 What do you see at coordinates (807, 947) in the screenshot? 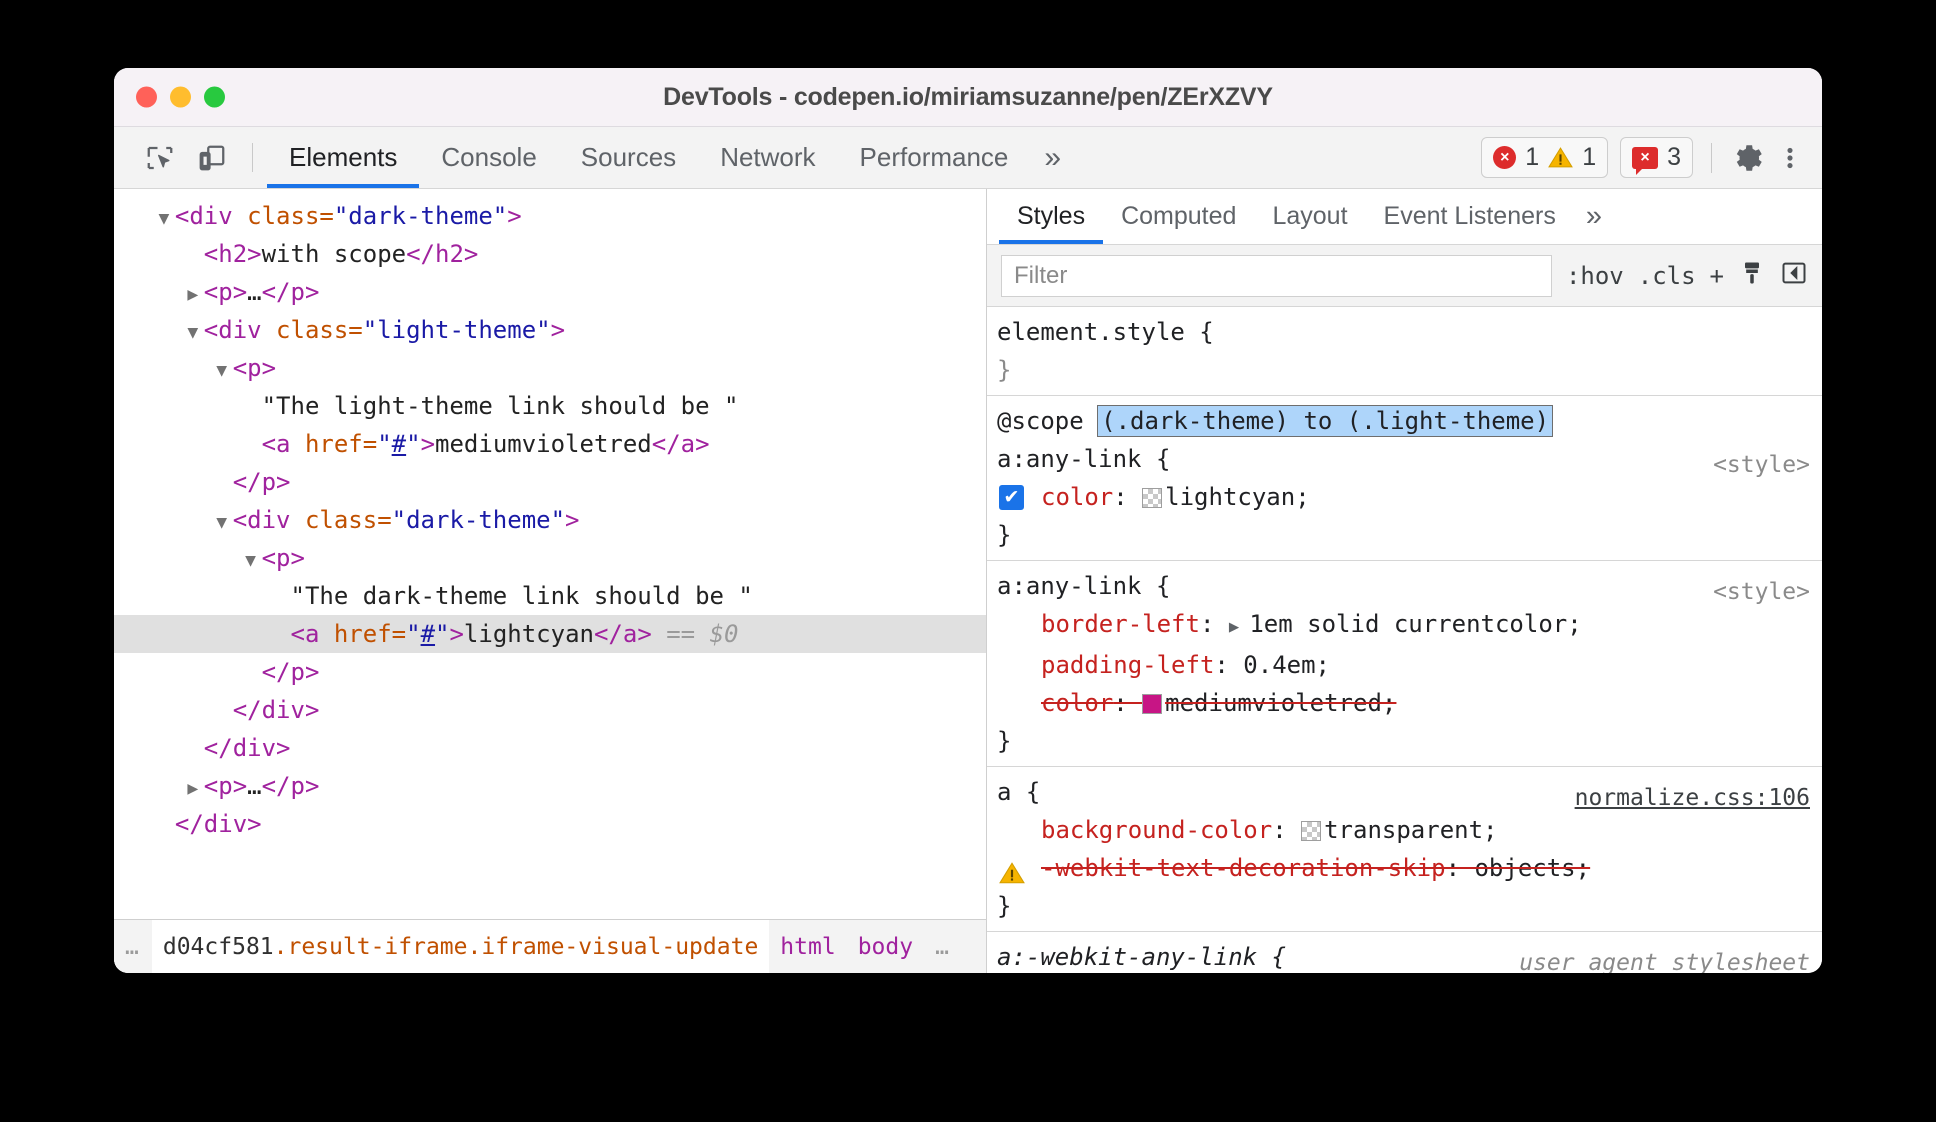
I see `breadcrumb-item: html` at bounding box center [807, 947].